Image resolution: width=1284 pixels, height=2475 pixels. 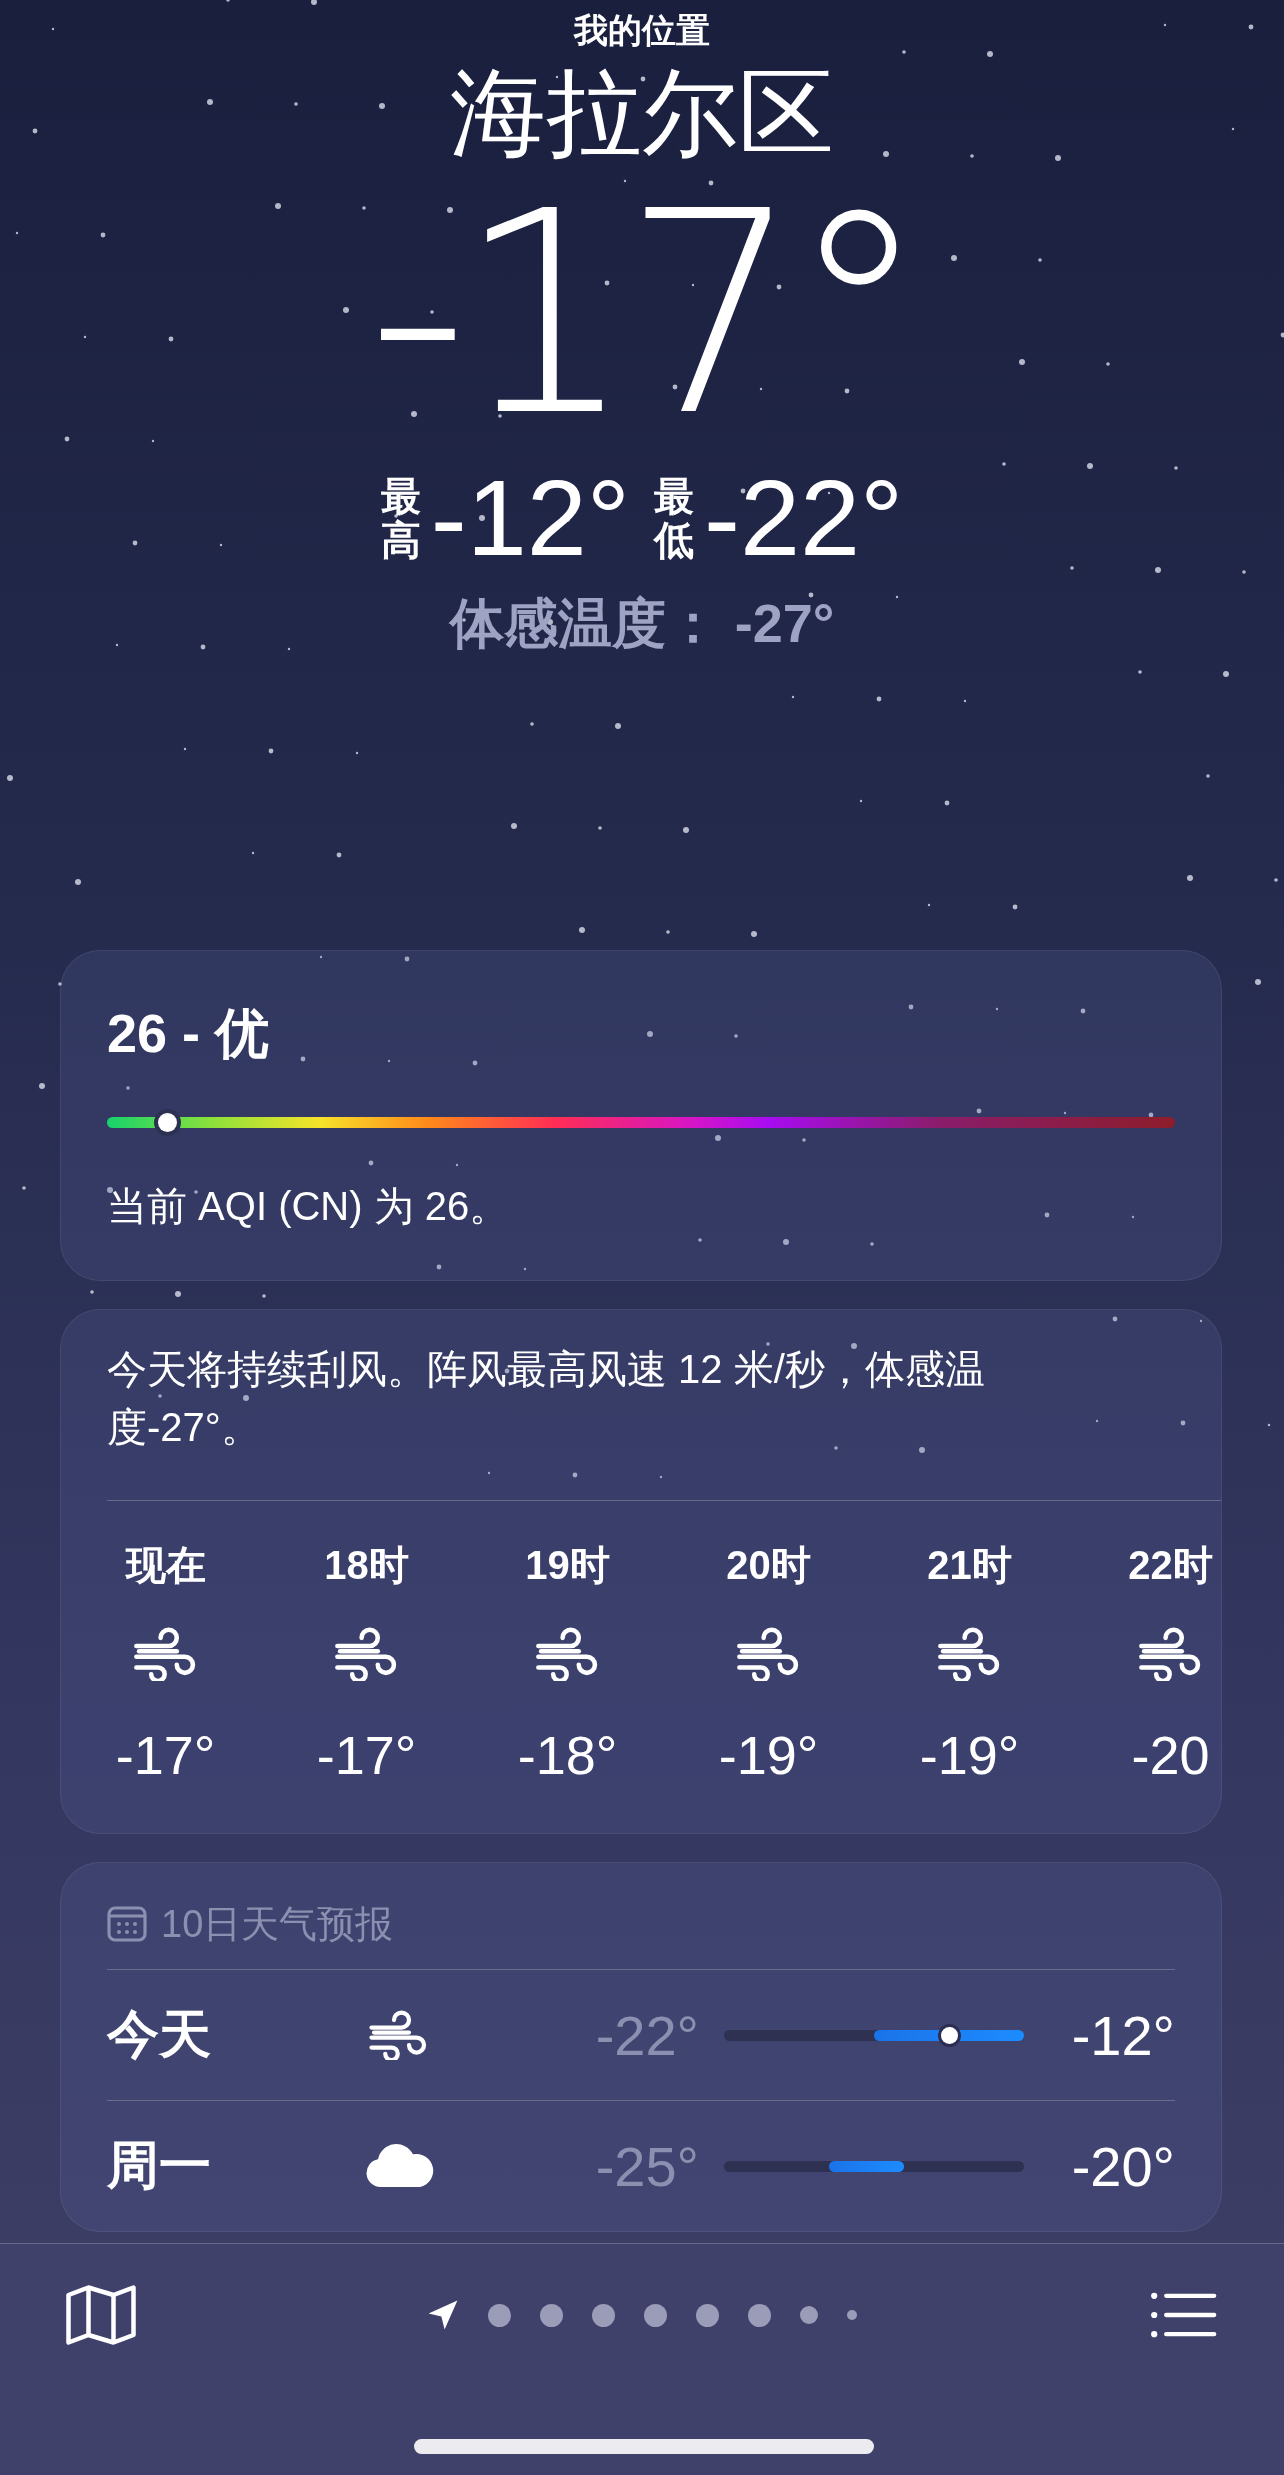 I want to click on location-arrow-icon, so click(x=443, y=2315).